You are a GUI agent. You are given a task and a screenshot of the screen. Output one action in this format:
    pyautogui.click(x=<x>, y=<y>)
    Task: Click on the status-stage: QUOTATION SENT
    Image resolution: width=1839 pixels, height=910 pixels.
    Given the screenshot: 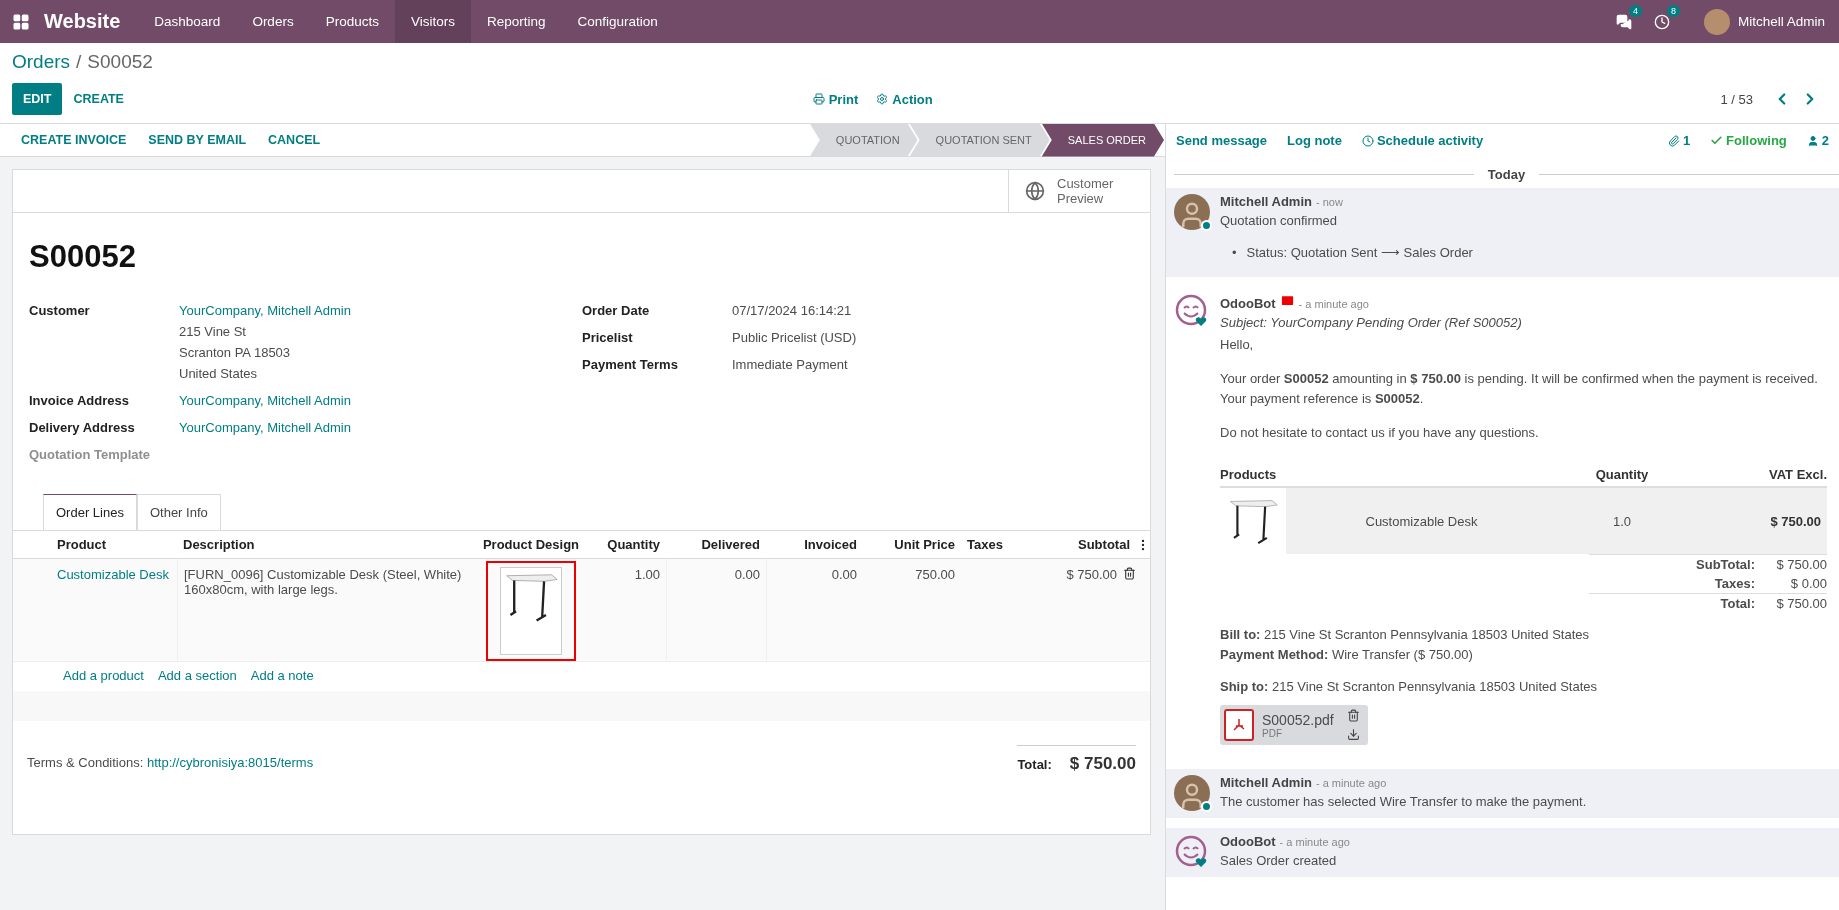 What is the action you would take?
    pyautogui.click(x=979, y=140)
    